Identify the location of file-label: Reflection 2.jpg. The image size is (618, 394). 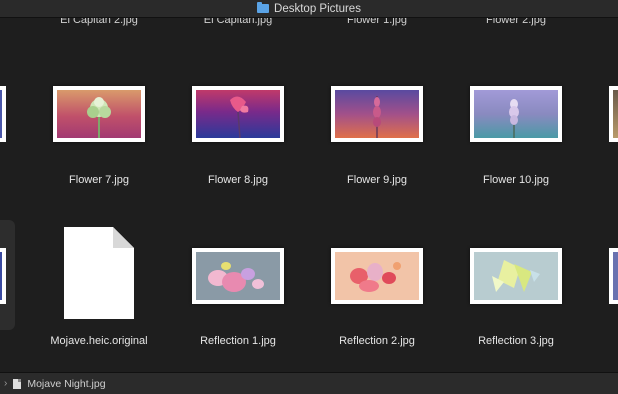
(377, 341).